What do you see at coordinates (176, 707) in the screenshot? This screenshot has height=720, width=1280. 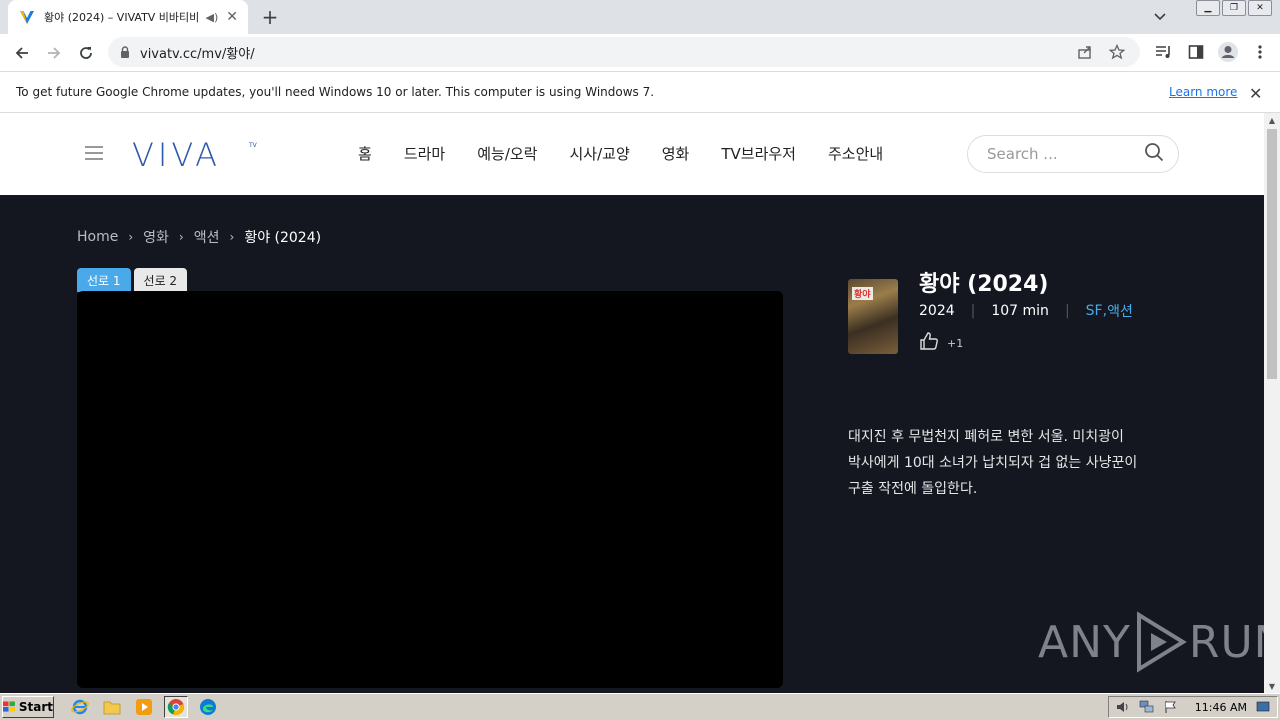 I see `chrome-taskbar-icon` at bounding box center [176, 707].